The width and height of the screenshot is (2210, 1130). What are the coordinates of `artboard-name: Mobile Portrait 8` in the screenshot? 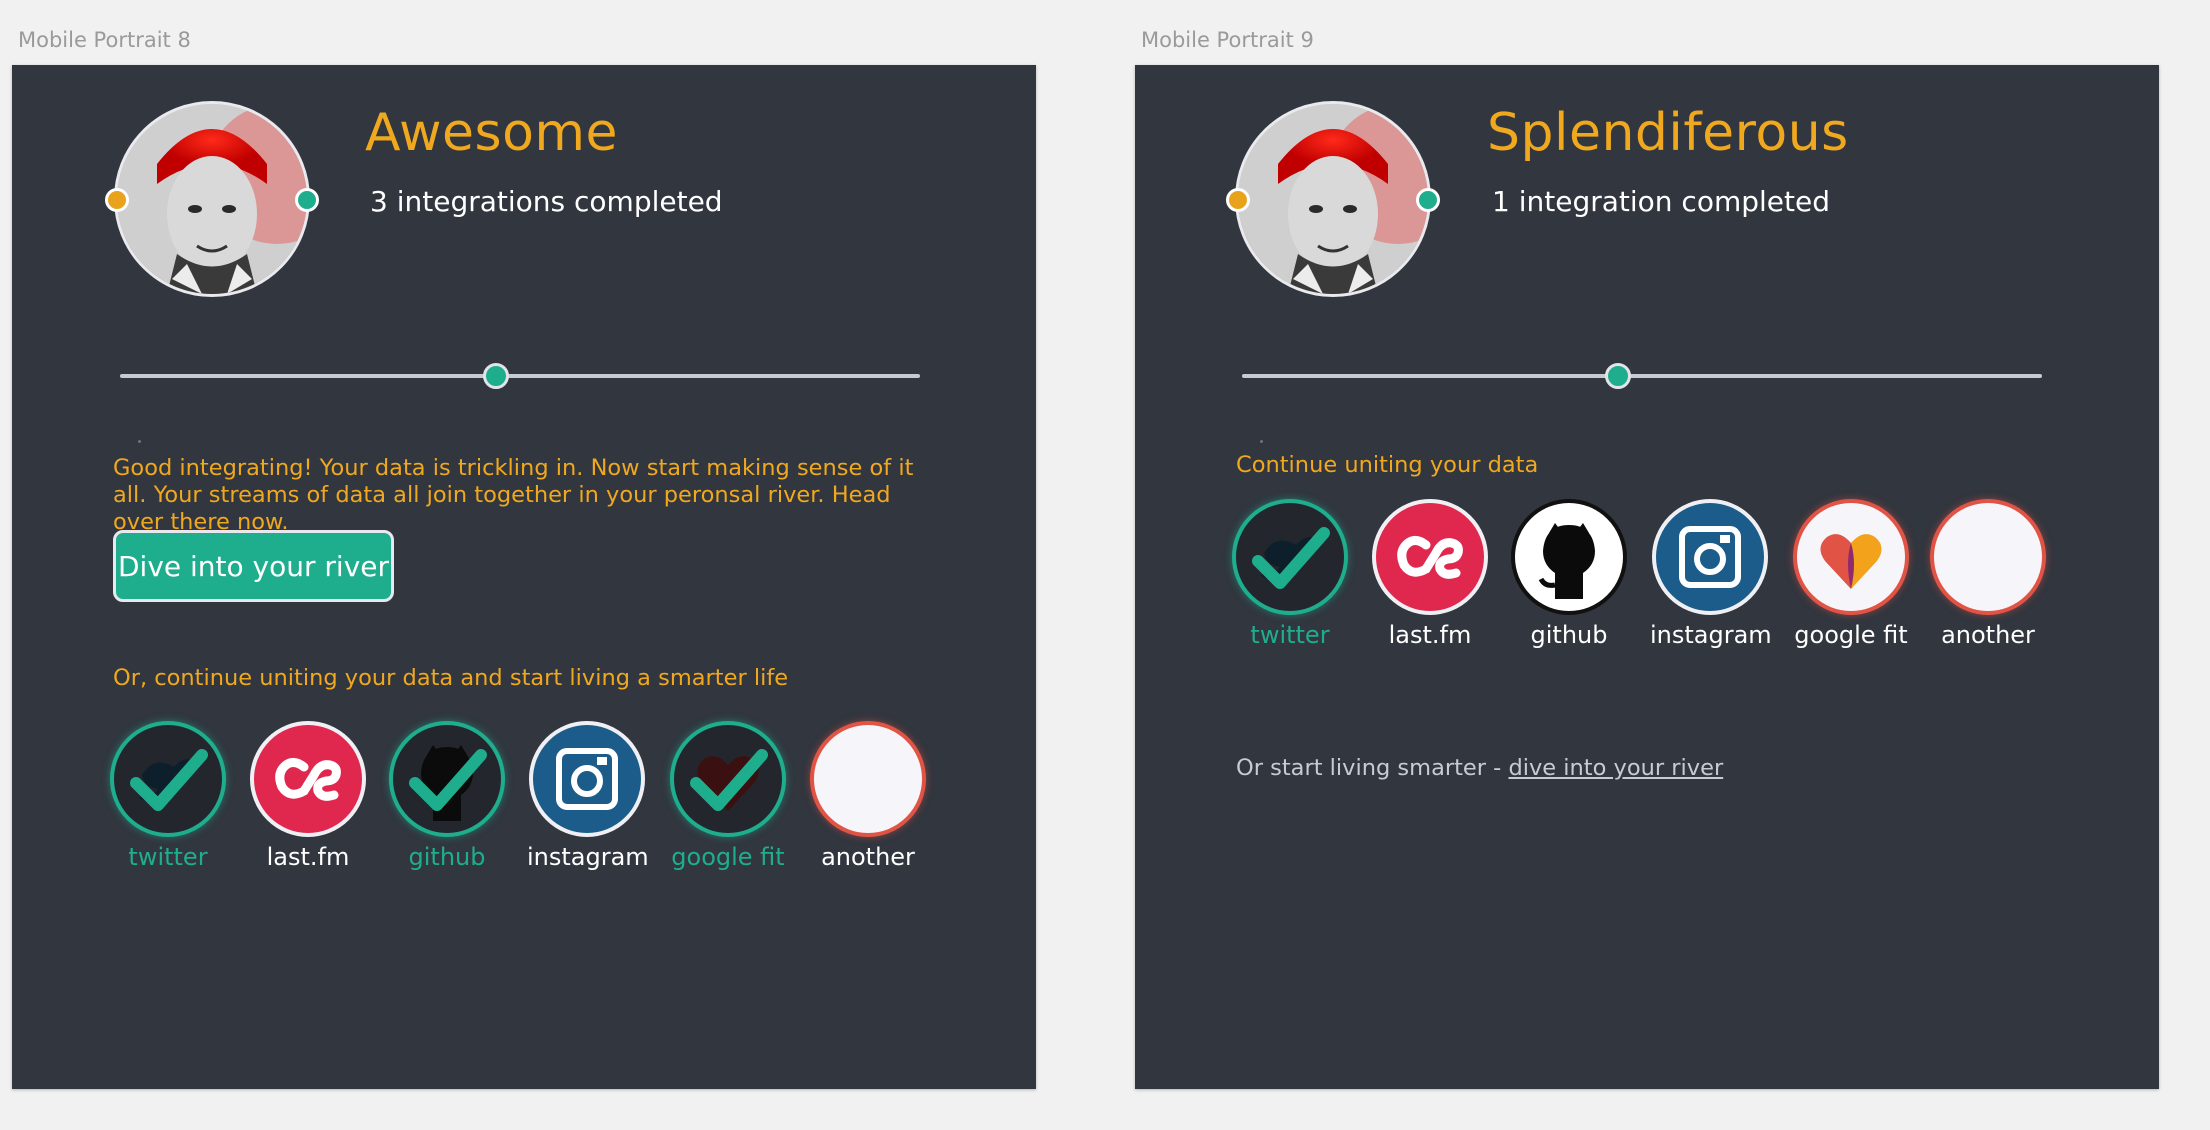 It's located at (104, 40).